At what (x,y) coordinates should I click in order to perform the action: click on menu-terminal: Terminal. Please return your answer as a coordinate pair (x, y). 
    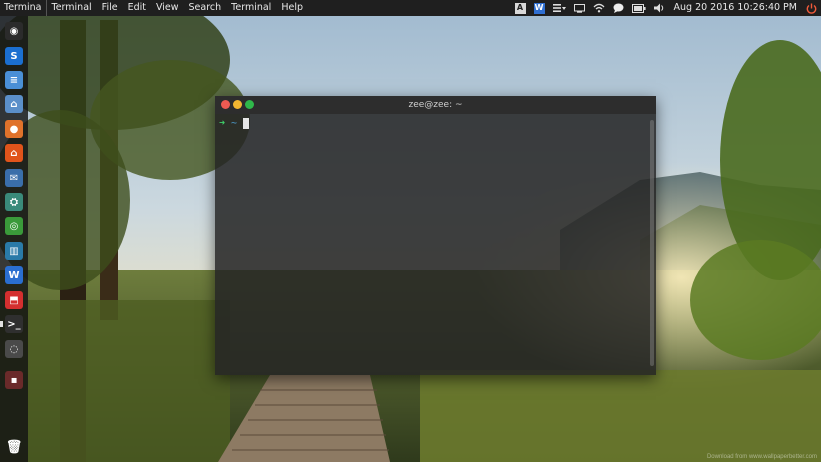
    Looking at the image, I should click on (72, 8).